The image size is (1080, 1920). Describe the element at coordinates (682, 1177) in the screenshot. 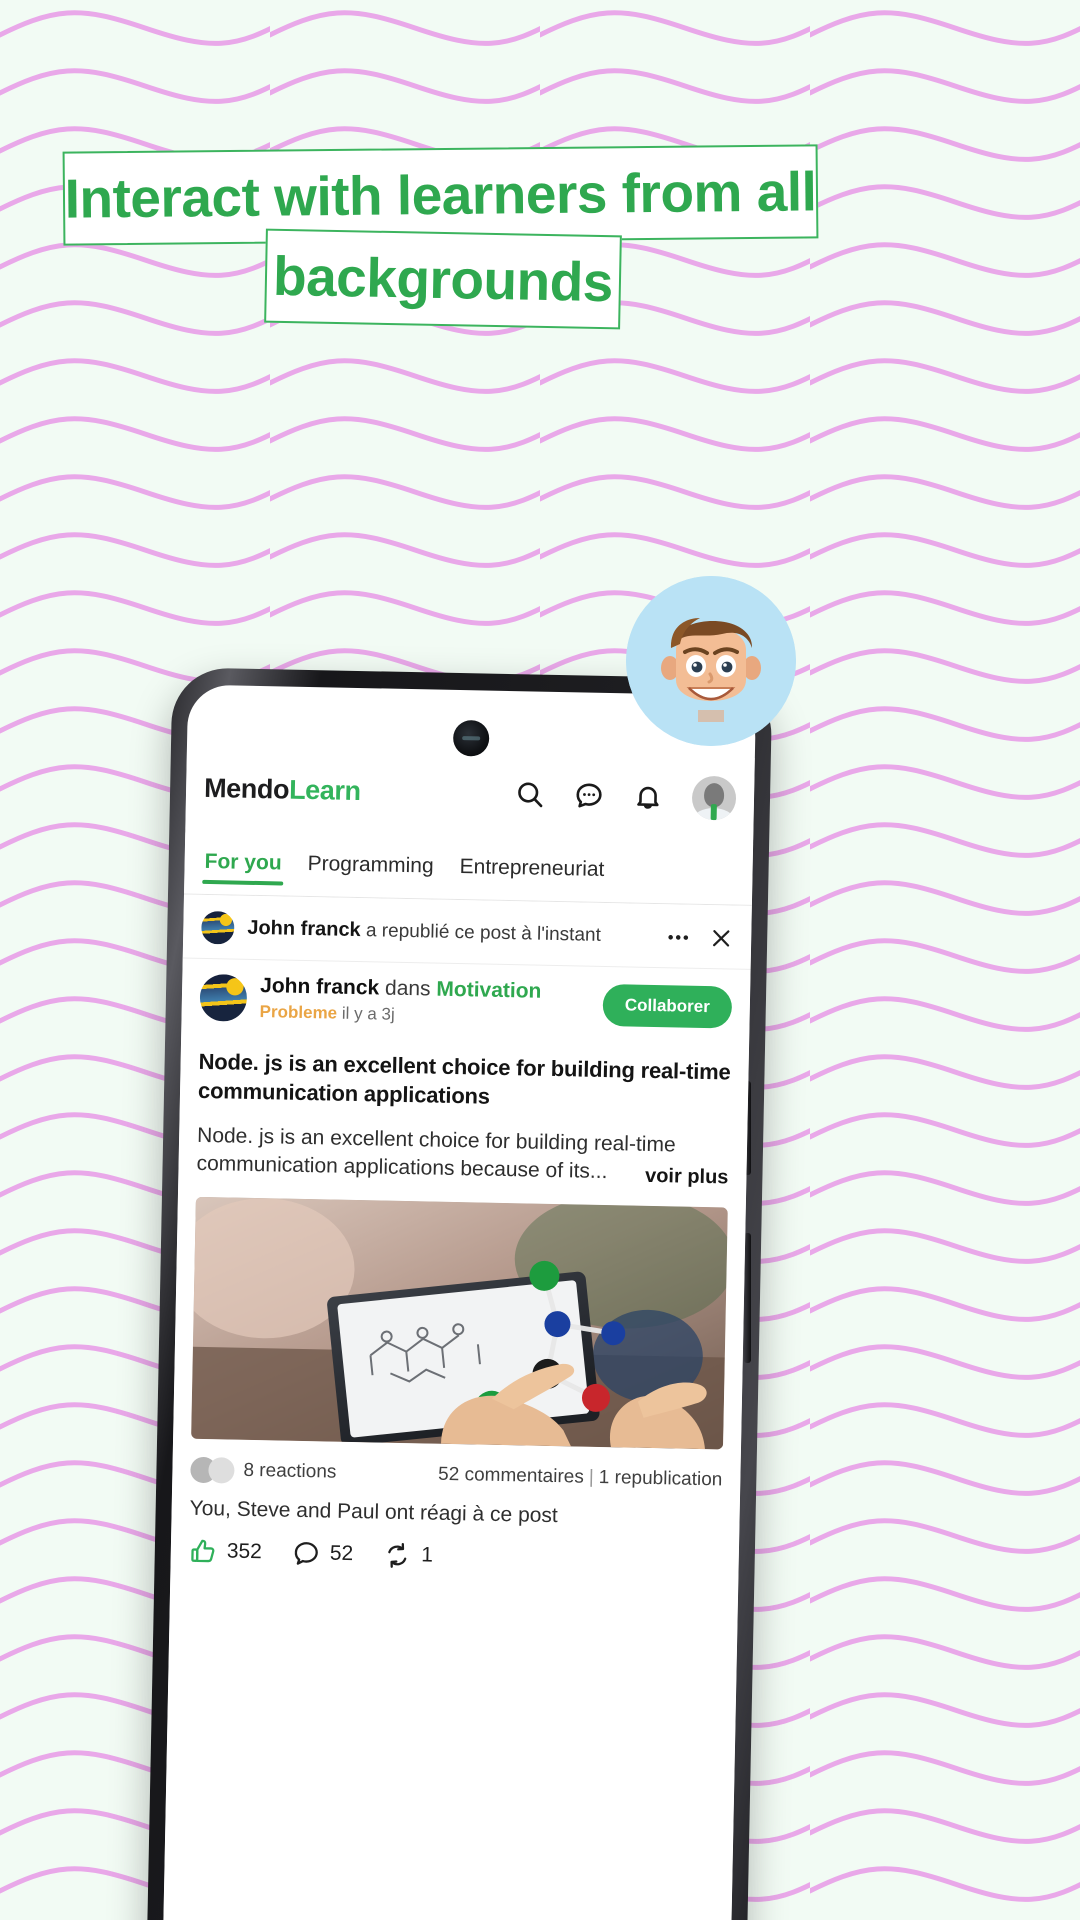

I see `see-more-link: voir plus` at that location.